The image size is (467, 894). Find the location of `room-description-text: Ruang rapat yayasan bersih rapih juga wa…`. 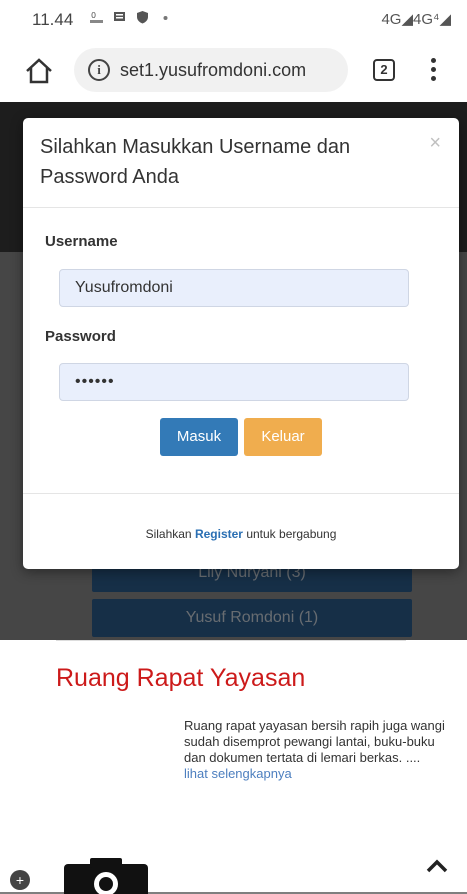

room-description-text: Ruang rapat yayasan bersih rapih juga wa… is located at coordinates (314, 741).